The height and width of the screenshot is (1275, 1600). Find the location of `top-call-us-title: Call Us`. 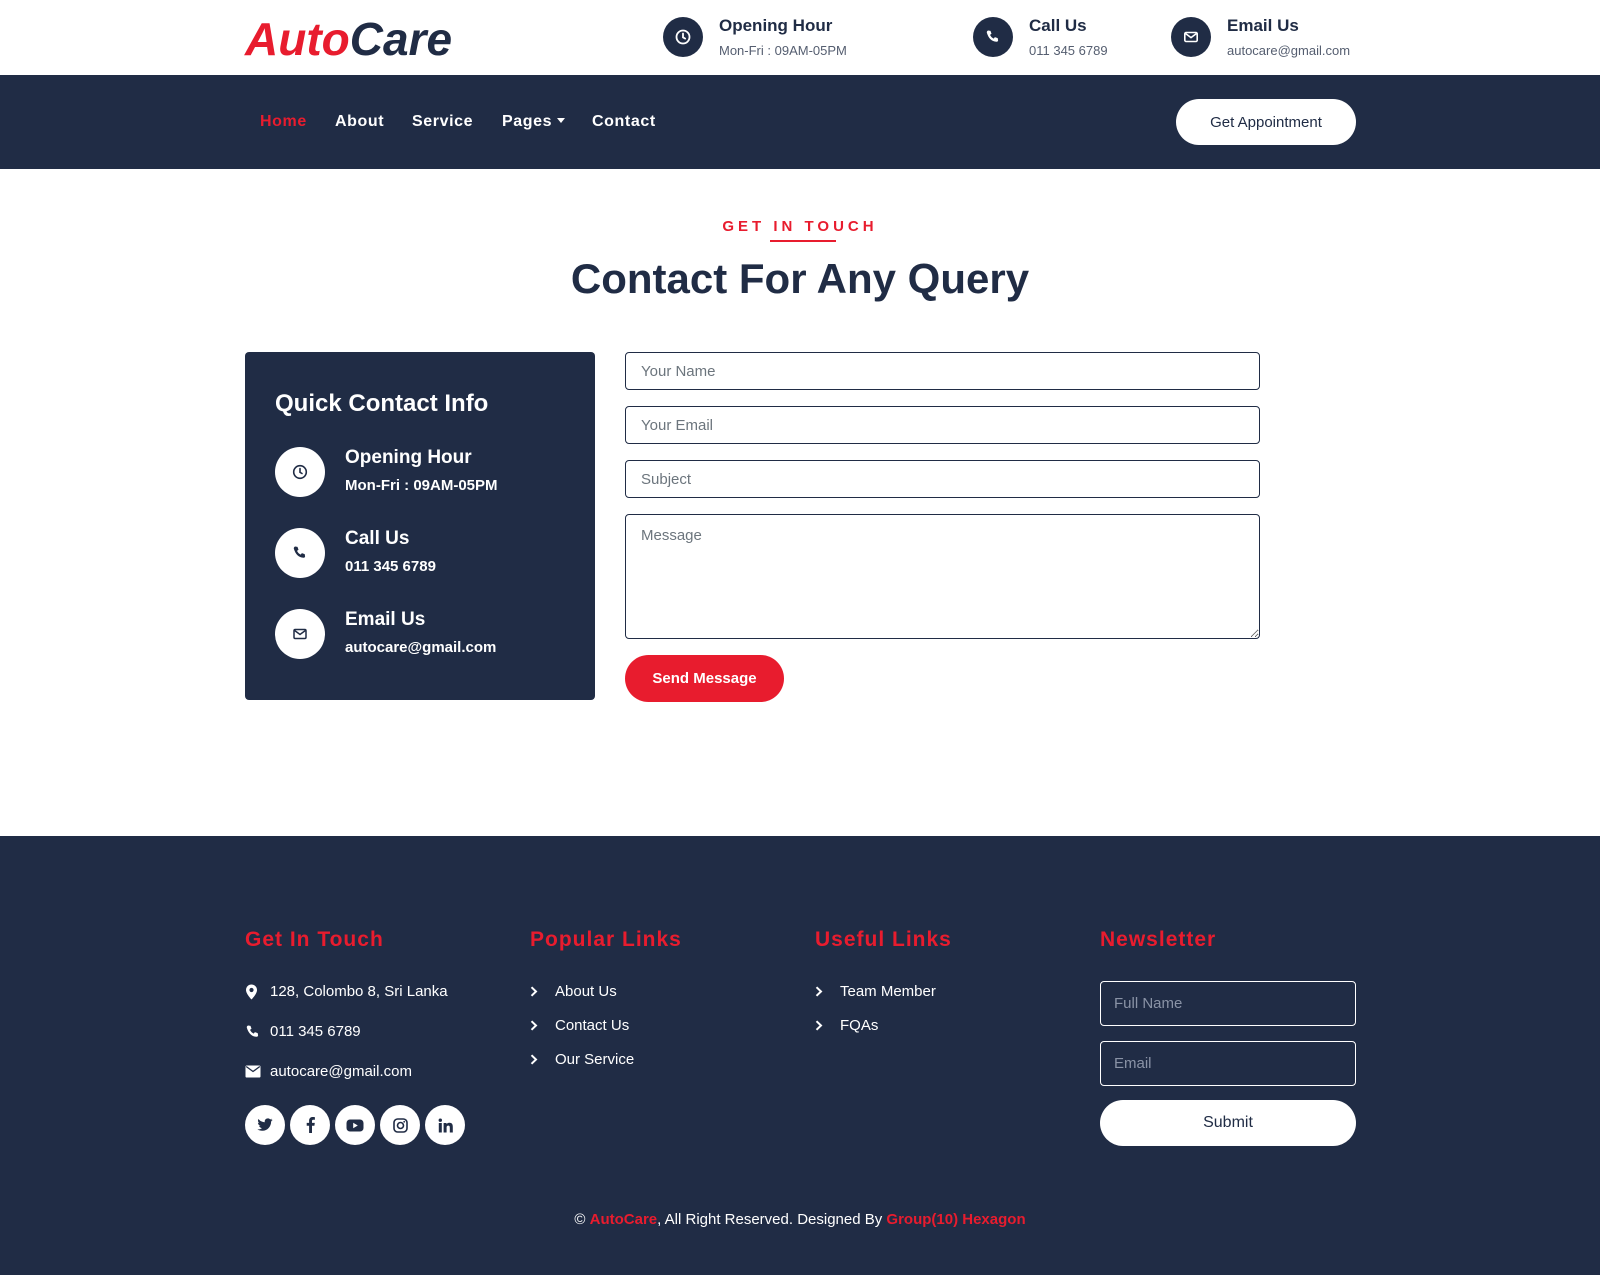

top-call-us-title: Call Us is located at coordinates (1058, 25).